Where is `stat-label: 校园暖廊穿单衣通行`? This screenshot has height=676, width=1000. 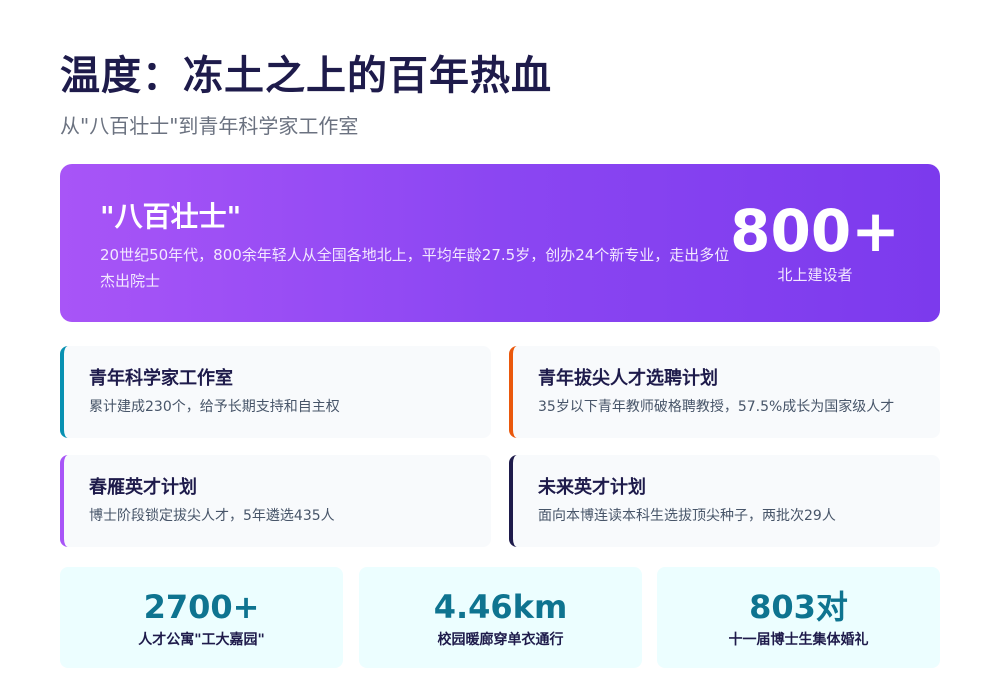
stat-label: 校园暖廊穿单衣通行 is located at coordinates (500, 640).